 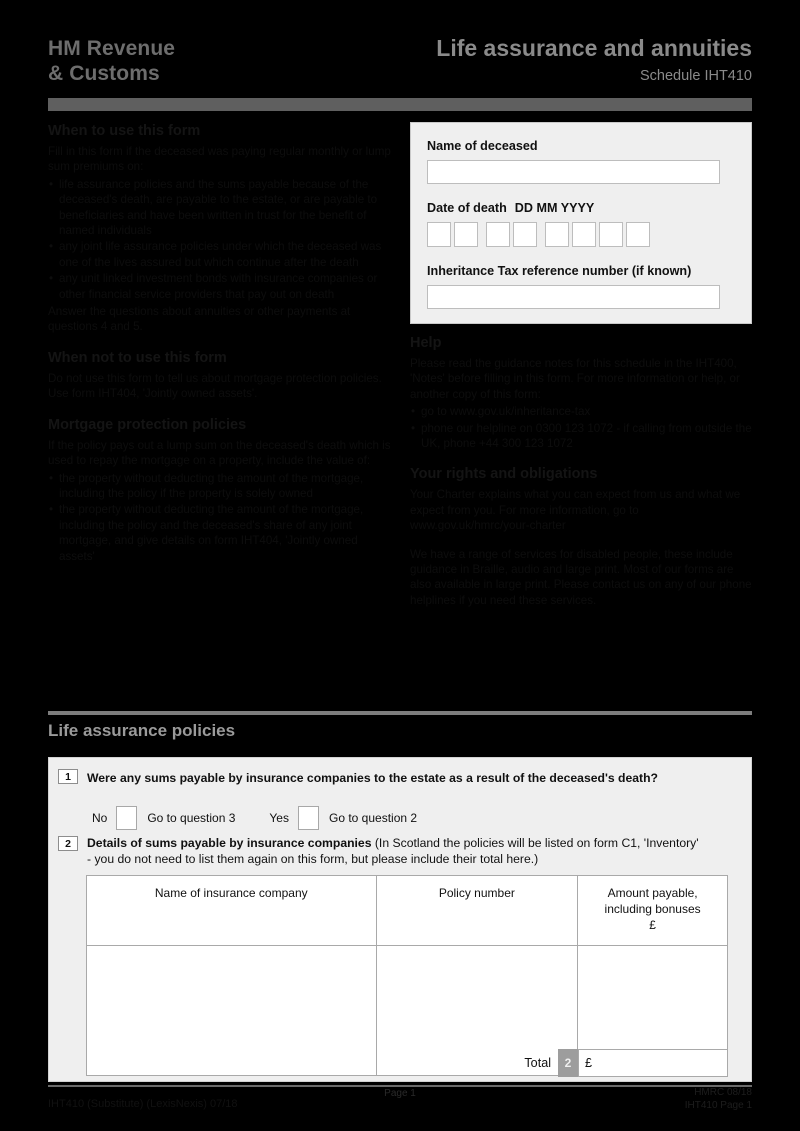 I want to click on header-rule, so click(x=400, y=104).